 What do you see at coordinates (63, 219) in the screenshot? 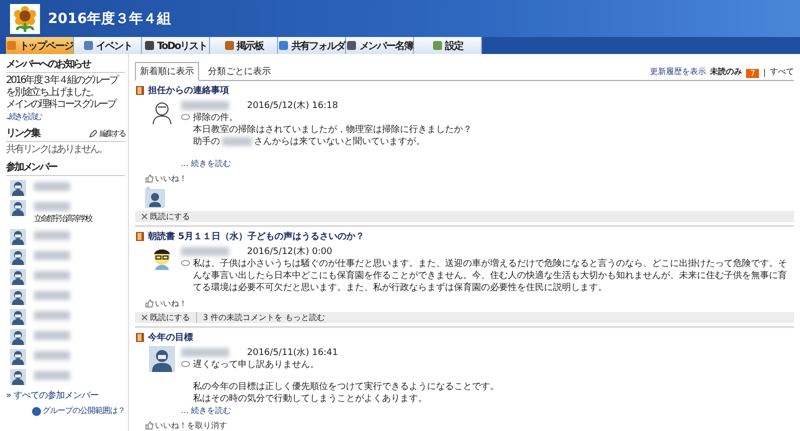
I see `member-school: 立命館宇治高等学校` at bounding box center [63, 219].